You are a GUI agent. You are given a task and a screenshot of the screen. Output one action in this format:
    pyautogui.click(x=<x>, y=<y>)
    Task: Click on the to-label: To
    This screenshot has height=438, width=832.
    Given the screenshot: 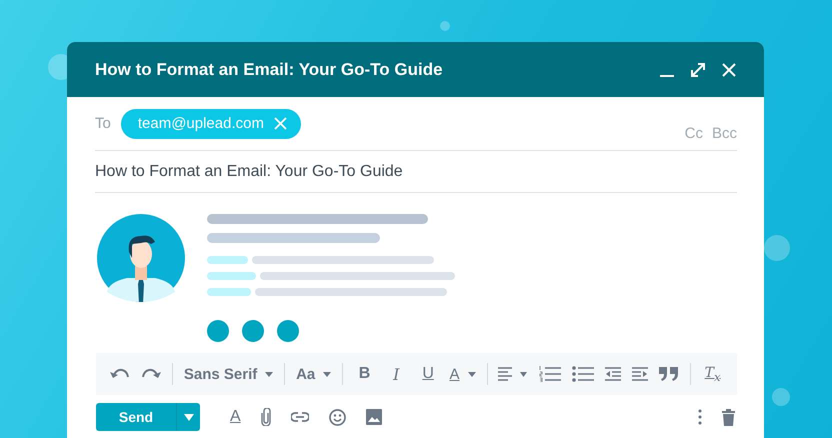 What is the action you would take?
    pyautogui.click(x=103, y=123)
    